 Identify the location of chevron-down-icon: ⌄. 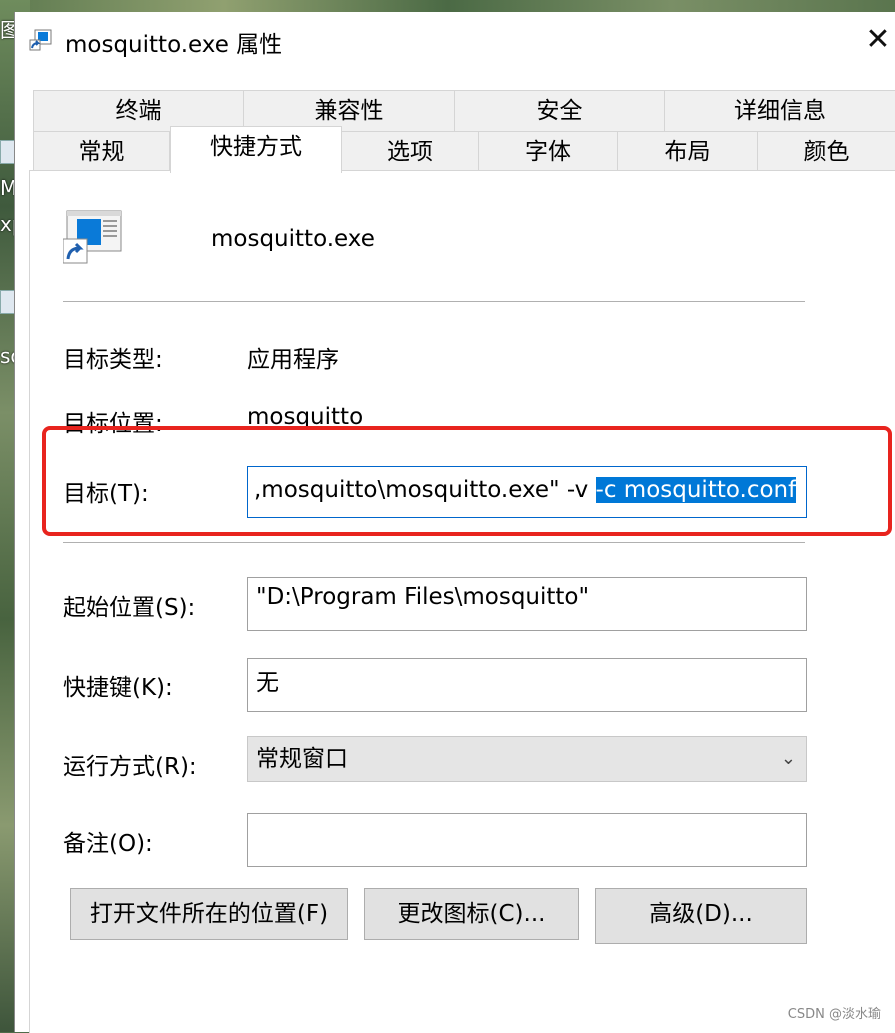
(788, 758).